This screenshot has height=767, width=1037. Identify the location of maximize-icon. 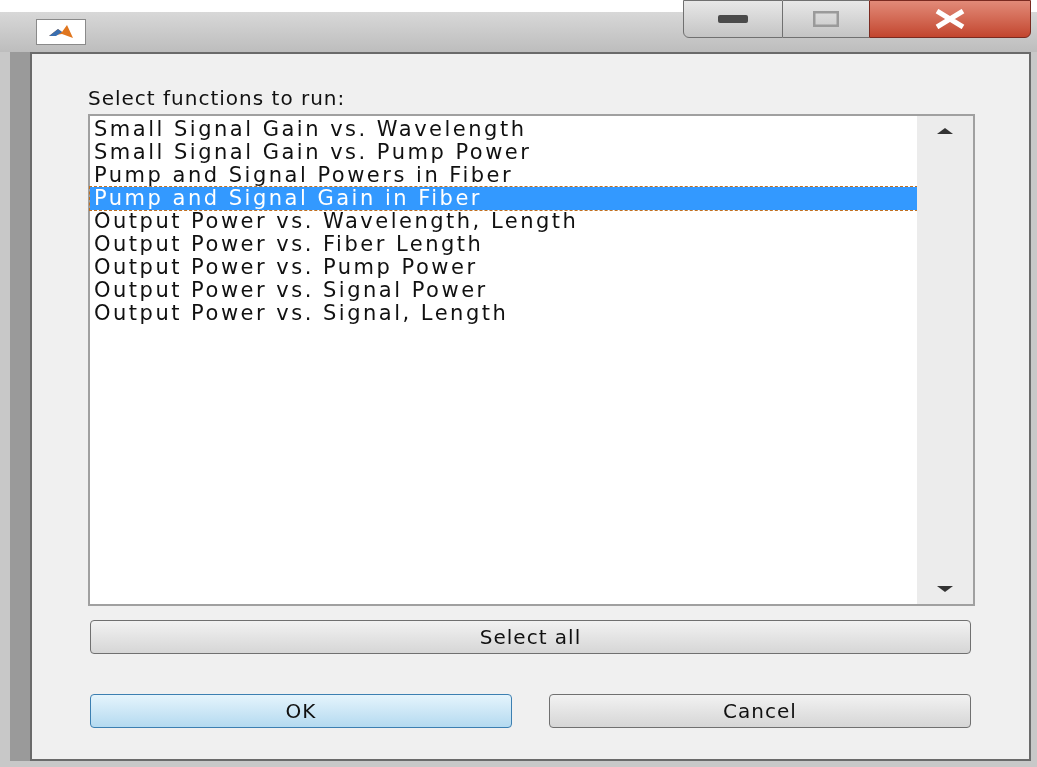
(826, 19).